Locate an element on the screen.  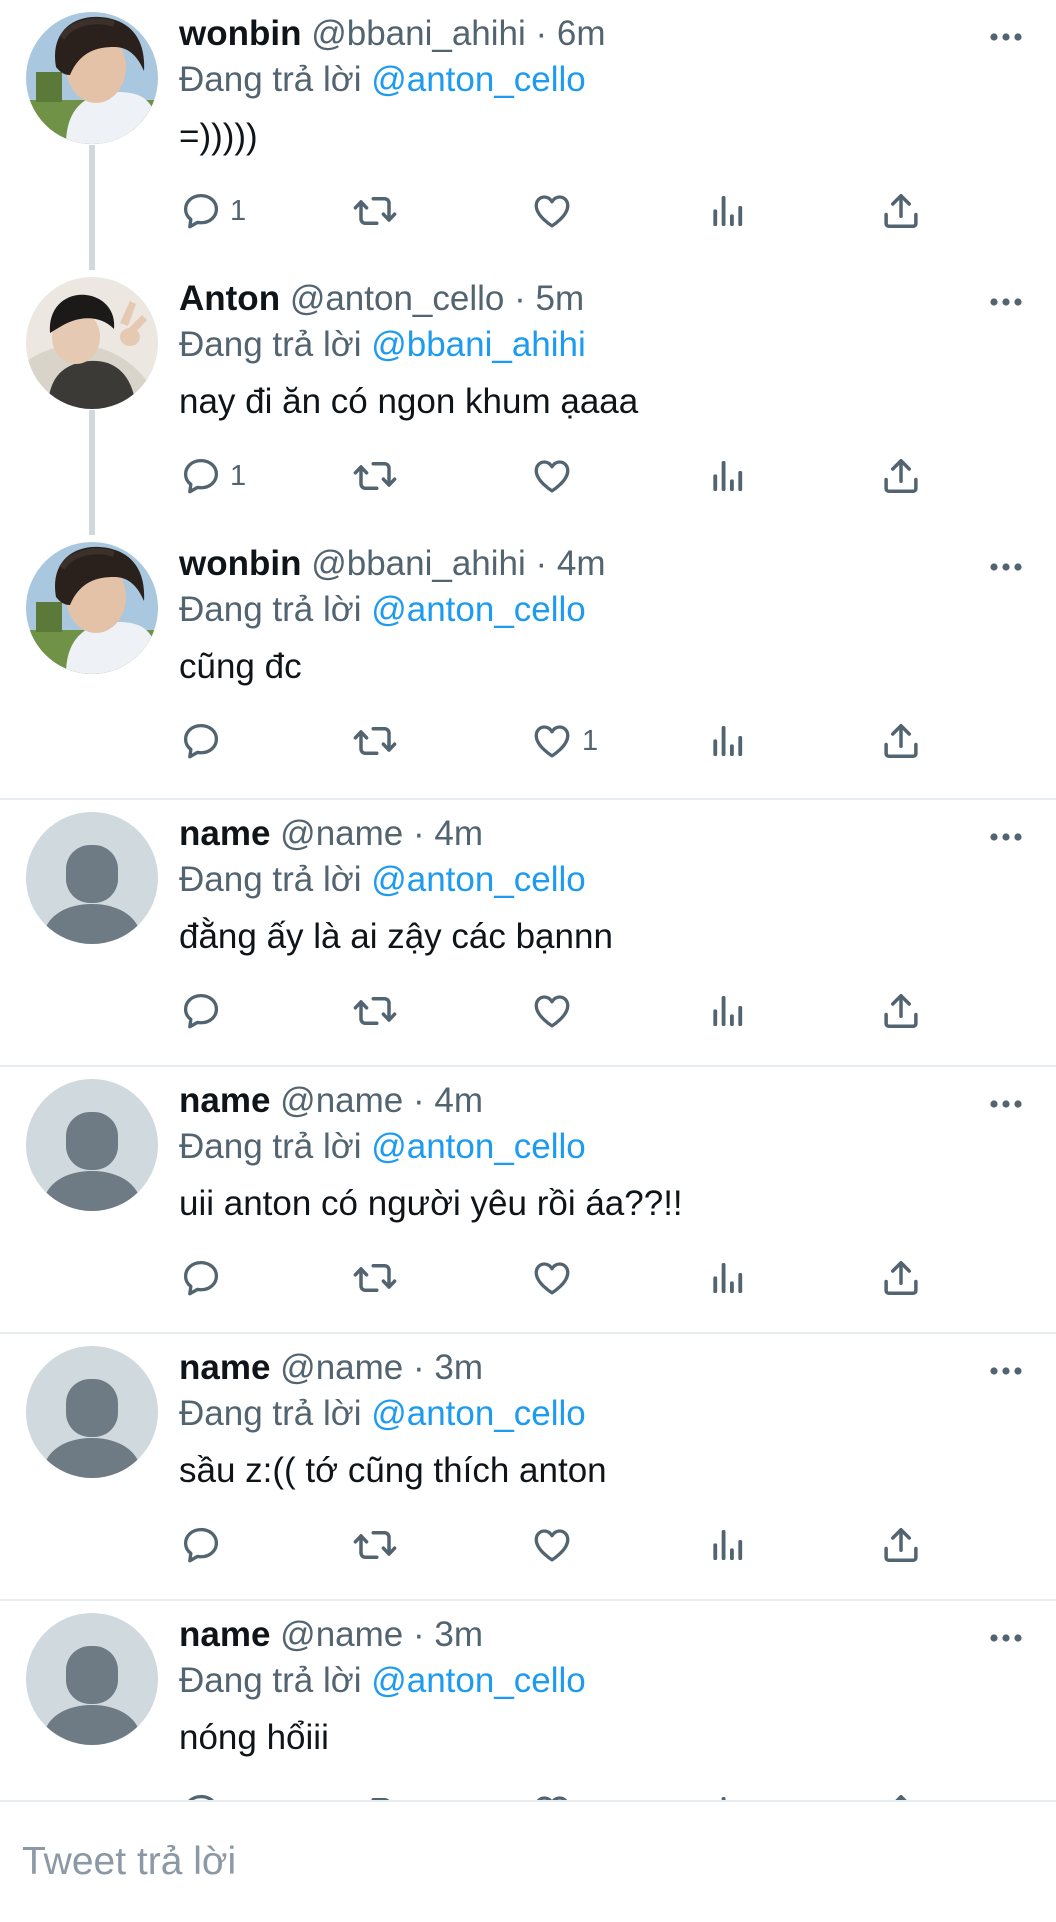
views-icon is located at coordinates (728, 476).